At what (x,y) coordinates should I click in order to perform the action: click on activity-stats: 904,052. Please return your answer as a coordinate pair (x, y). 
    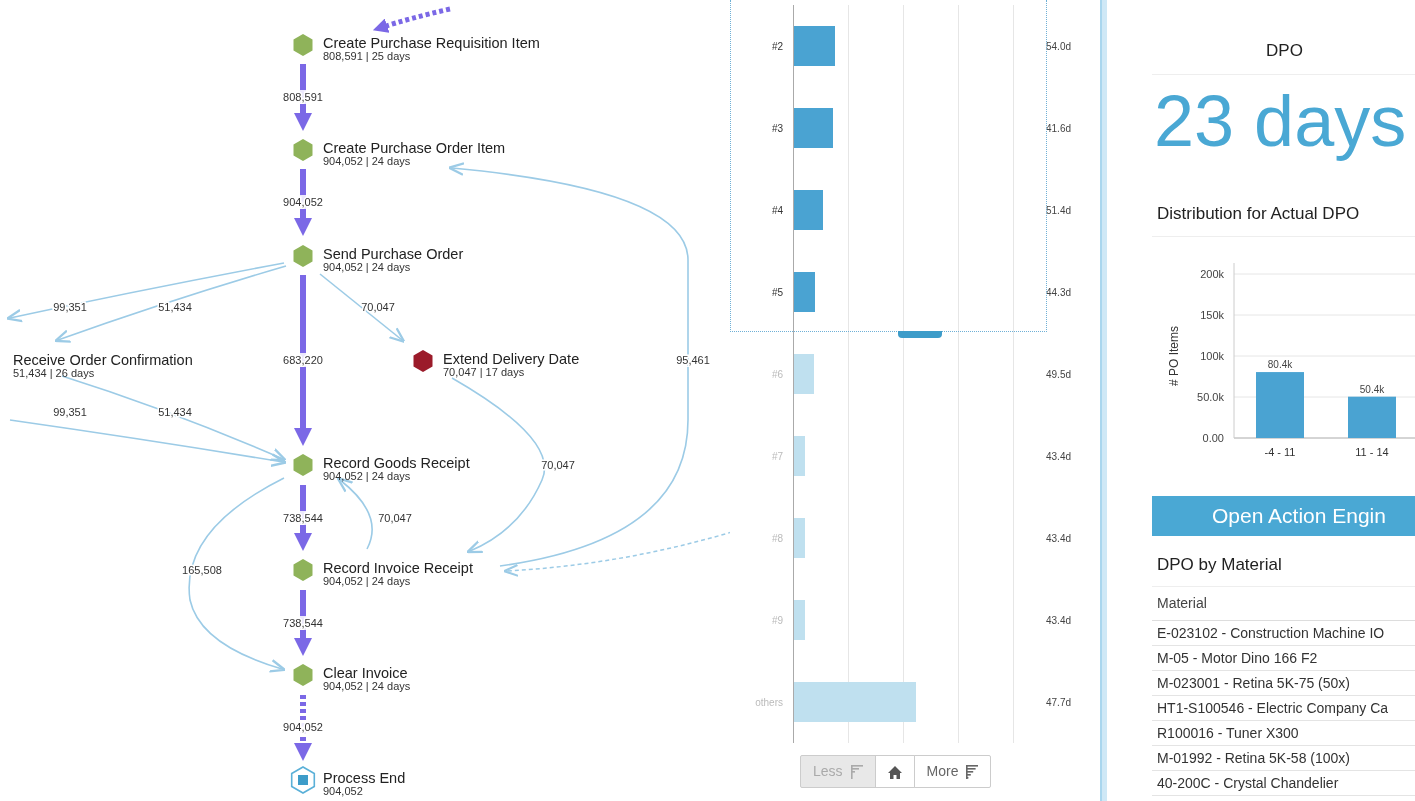
    Looking at the image, I should click on (343, 791).